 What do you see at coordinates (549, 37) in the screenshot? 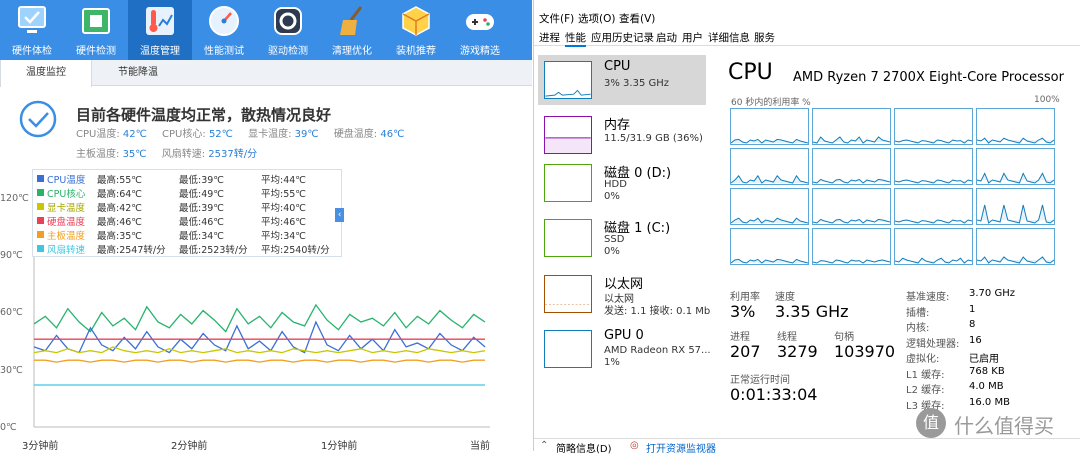
I see `tab-processes: 进程` at bounding box center [549, 37].